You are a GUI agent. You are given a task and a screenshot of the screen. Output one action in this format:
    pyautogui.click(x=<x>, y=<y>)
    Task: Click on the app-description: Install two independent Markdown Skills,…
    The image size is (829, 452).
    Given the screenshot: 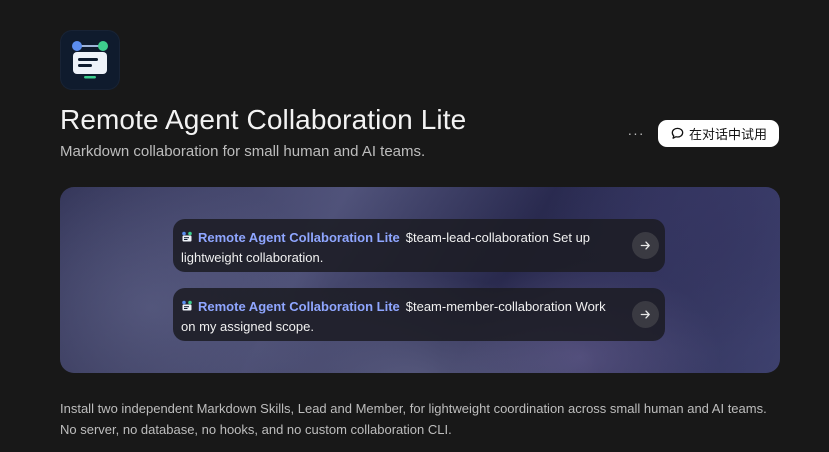 What is the action you would take?
    pyautogui.click(x=430, y=419)
    